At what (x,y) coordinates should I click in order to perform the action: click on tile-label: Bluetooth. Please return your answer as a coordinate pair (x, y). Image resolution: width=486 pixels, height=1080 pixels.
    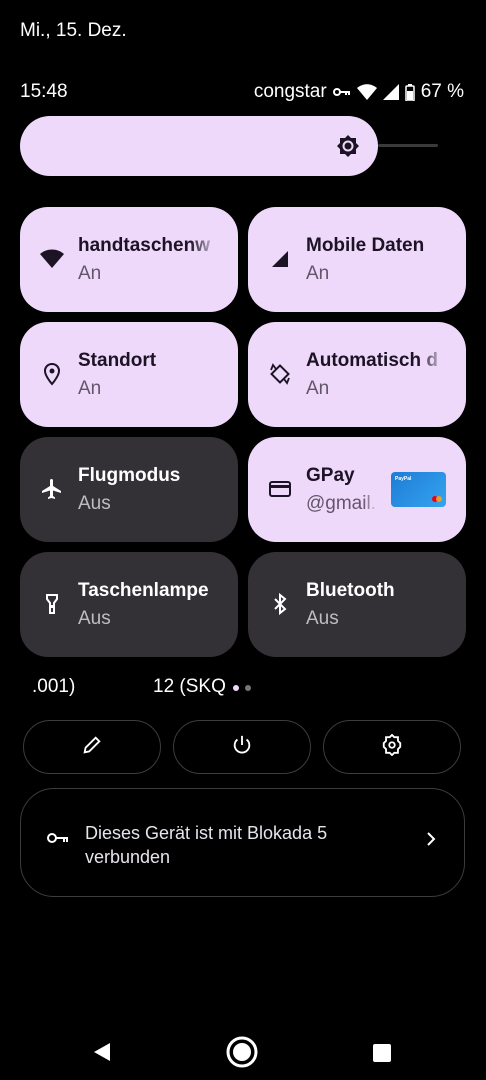
    Looking at the image, I should click on (350, 590).